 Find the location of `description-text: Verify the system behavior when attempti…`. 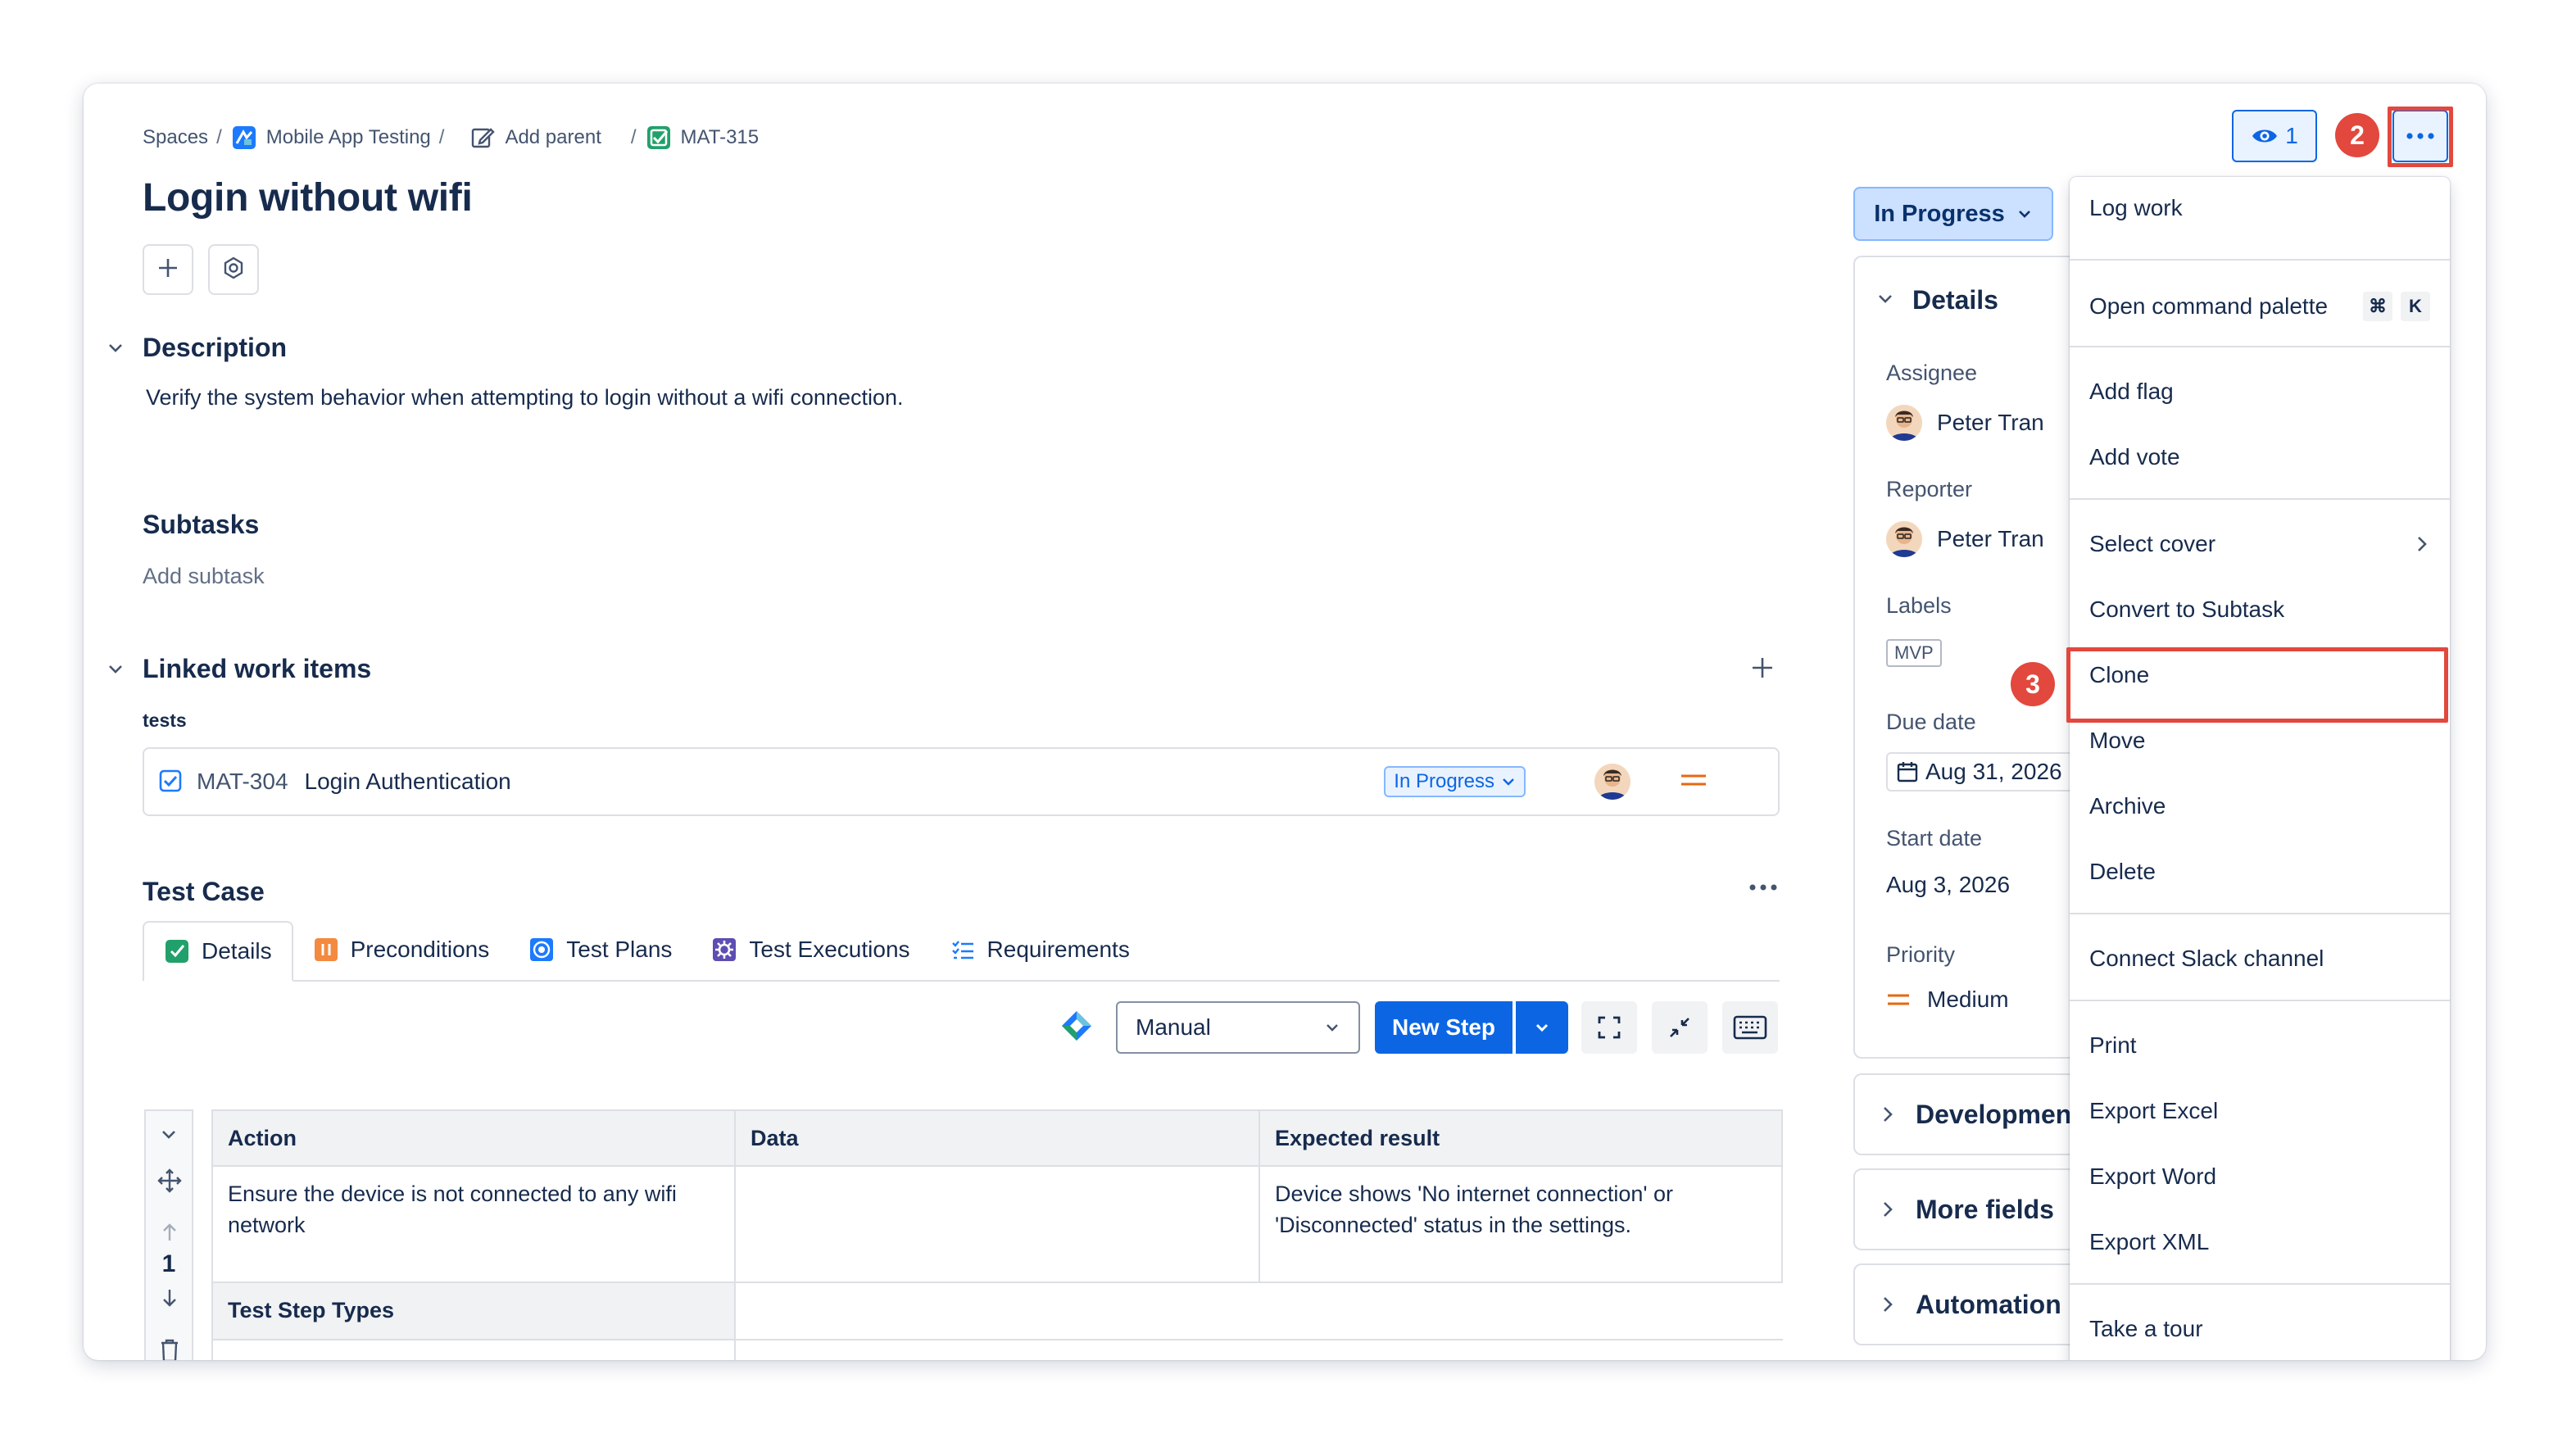

description-text: Verify the system behavior when attempti… is located at coordinates (525, 398).